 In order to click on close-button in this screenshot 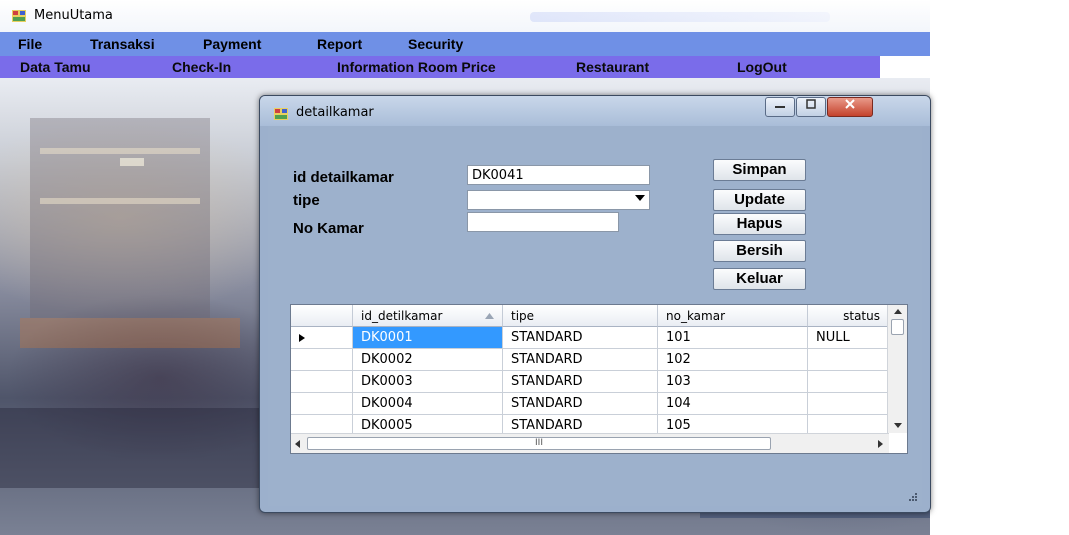, I will do `click(850, 107)`.